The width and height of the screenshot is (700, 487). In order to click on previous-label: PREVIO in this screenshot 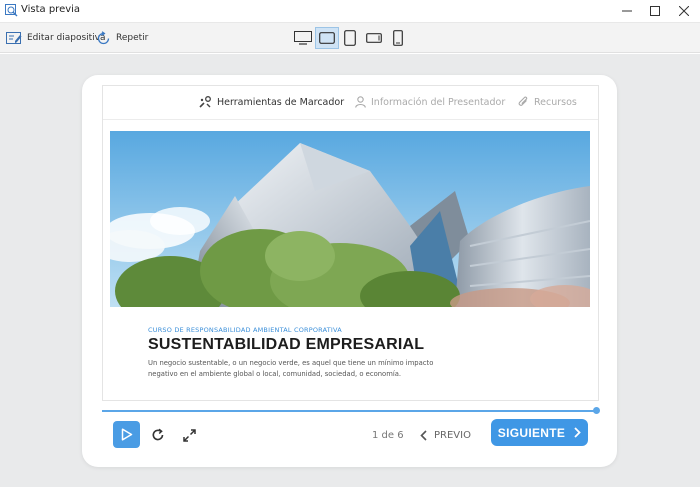, I will do `click(452, 435)`.